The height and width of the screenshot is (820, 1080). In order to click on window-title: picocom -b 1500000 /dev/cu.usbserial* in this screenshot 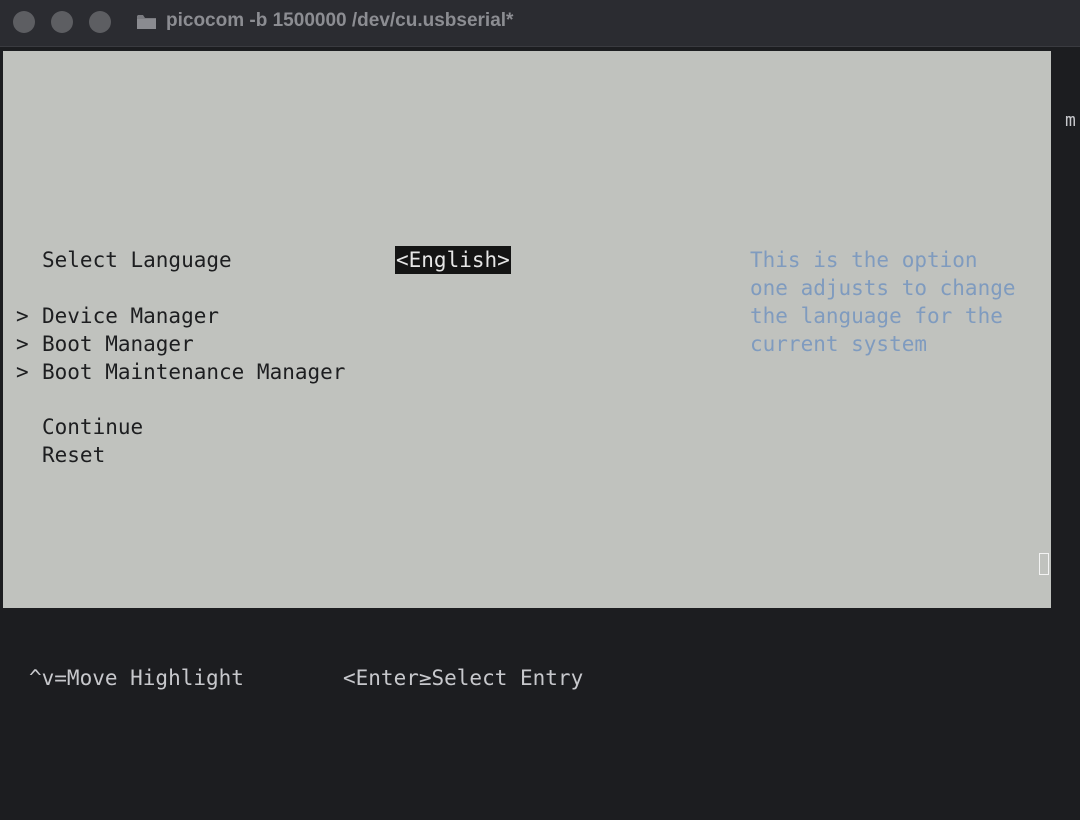, I will do `click(340, 20)`.